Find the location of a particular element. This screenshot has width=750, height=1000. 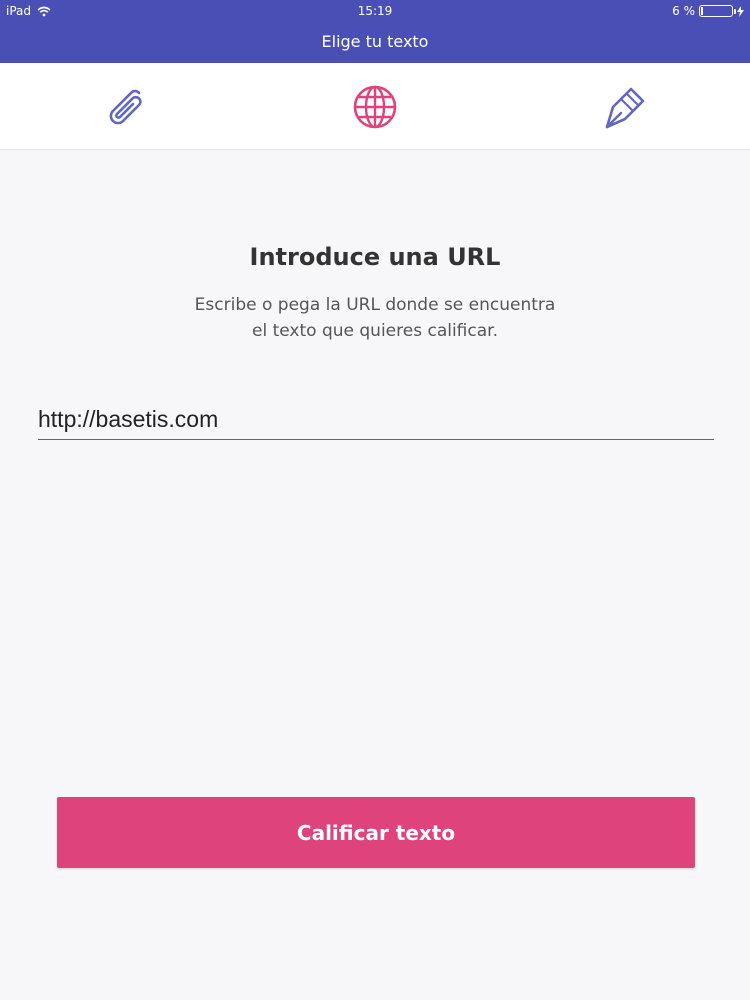

paperclip-icon is located at coordinates (125, 106).